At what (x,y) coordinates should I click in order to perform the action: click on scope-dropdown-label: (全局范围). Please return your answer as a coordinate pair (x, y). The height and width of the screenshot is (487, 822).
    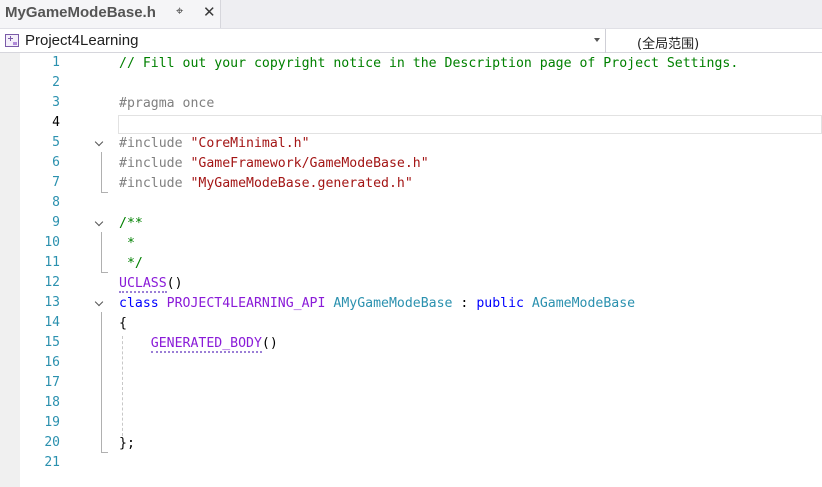
    Looking at the image, I should click on (668, 44).